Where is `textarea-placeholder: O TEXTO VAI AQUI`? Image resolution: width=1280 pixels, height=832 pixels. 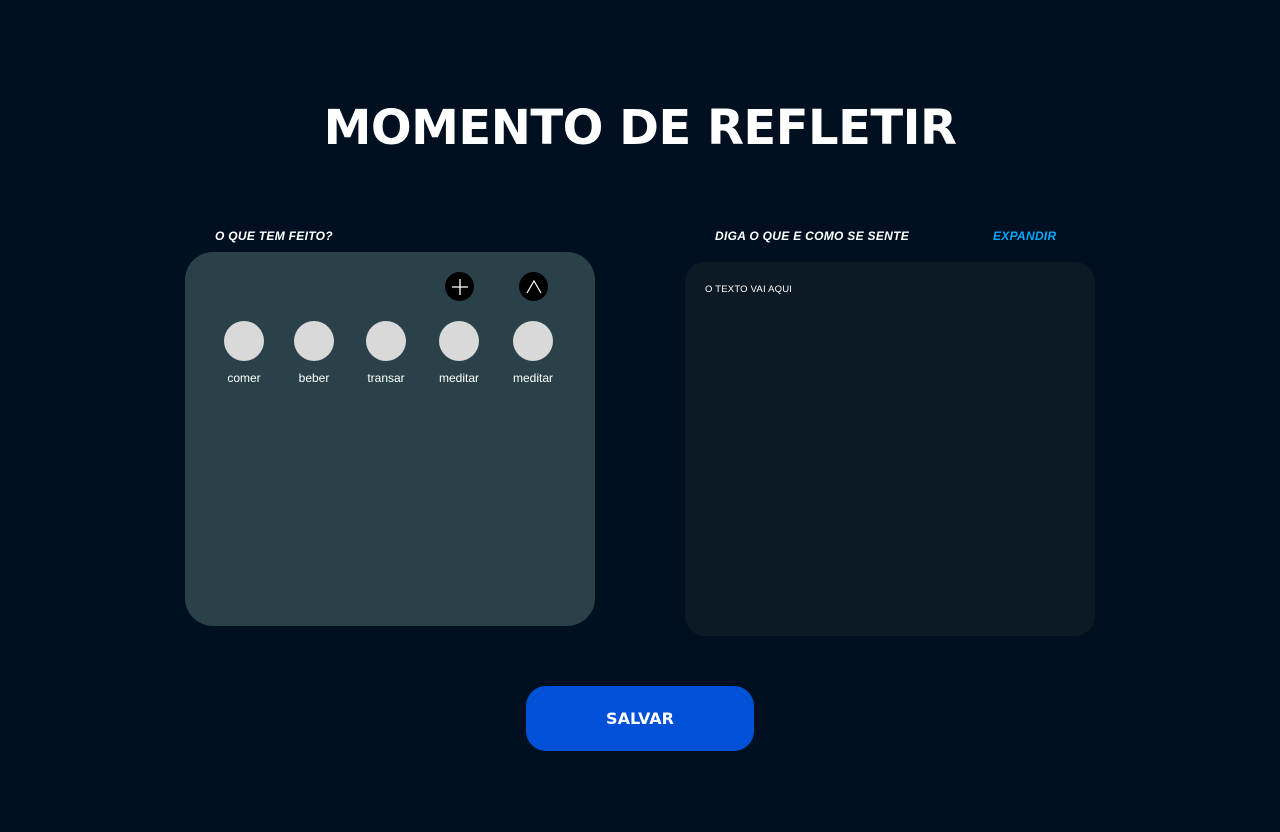
textarea-placeholder: O TEXTO VAI AQUI is located at coordinates (749, 289).